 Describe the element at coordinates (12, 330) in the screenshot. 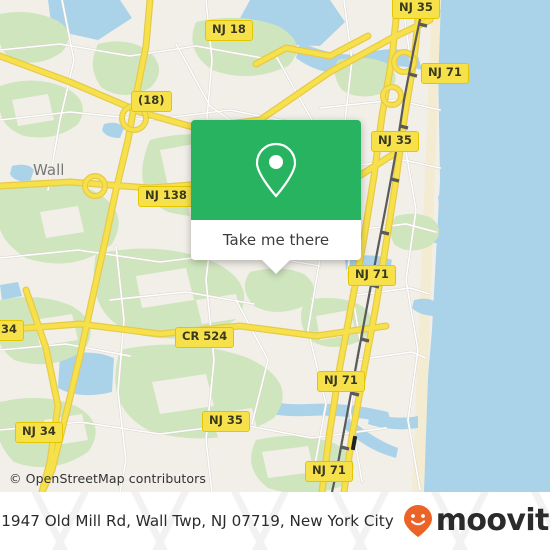

I see `road-shield: 34` at that location.